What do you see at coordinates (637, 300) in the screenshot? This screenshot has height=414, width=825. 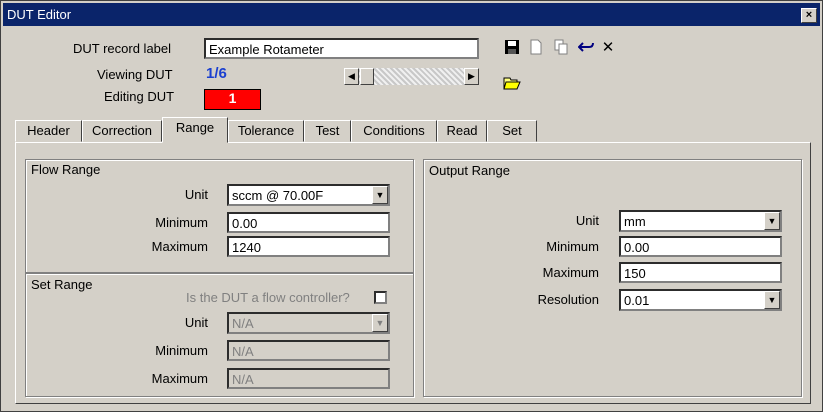 I see `output-resolution-value: 0.01` at bounding box center [637, 300].